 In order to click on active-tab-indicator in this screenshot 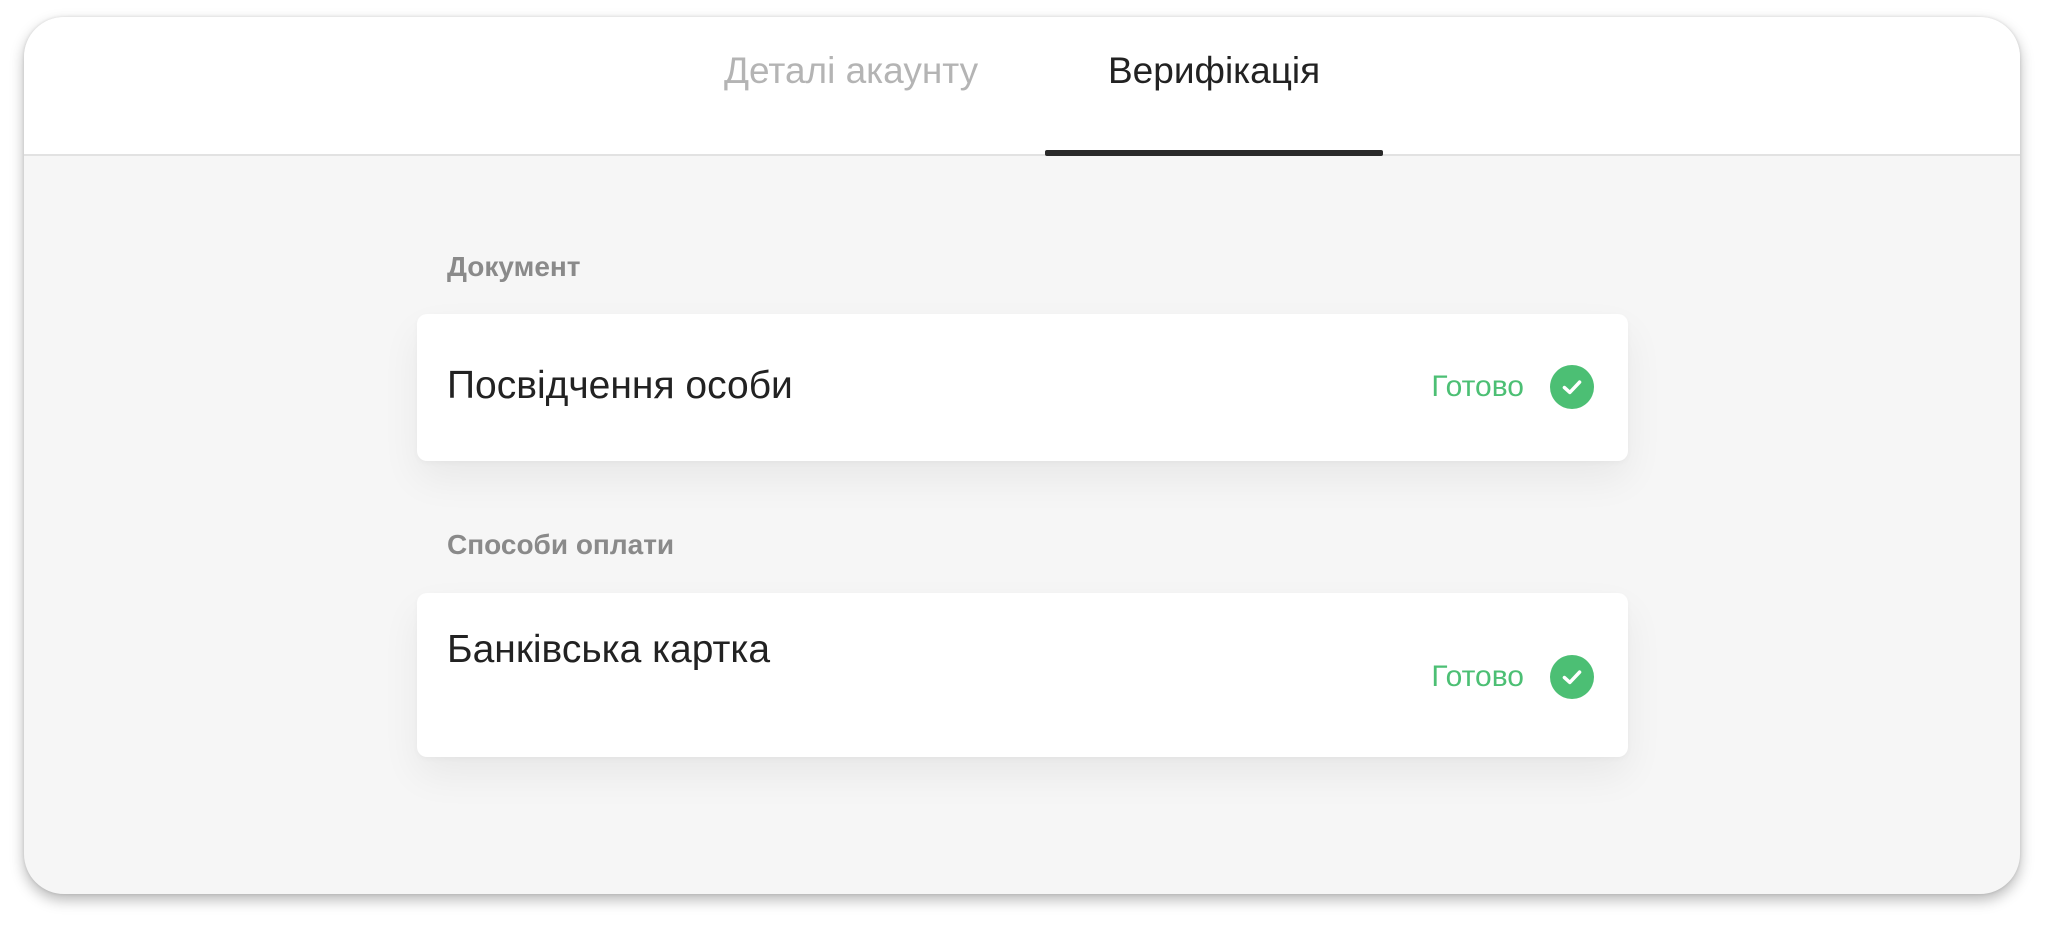, I will do `click(1214, 153)`.